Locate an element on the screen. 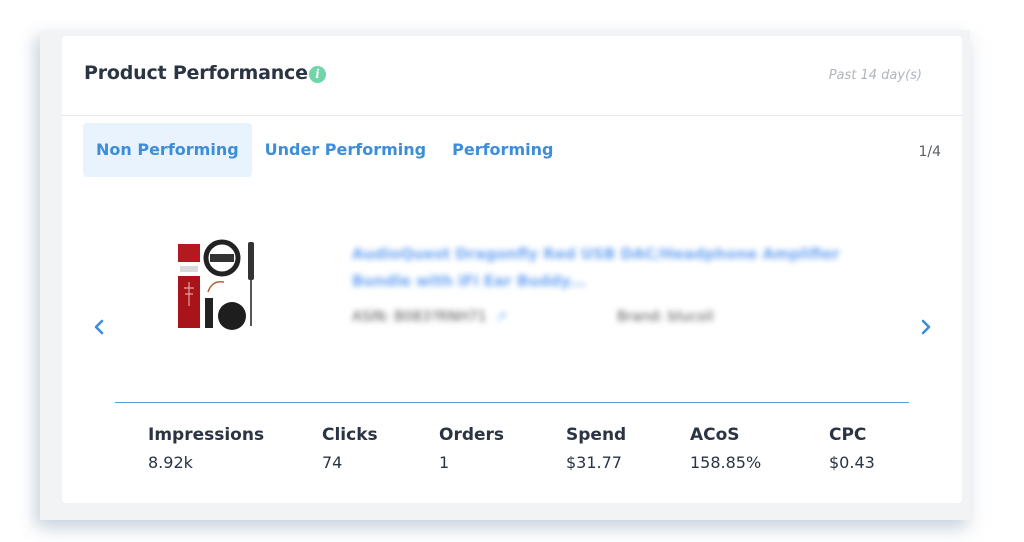  brand-field: Brand: blucoil is located at coordinates (665, 317).